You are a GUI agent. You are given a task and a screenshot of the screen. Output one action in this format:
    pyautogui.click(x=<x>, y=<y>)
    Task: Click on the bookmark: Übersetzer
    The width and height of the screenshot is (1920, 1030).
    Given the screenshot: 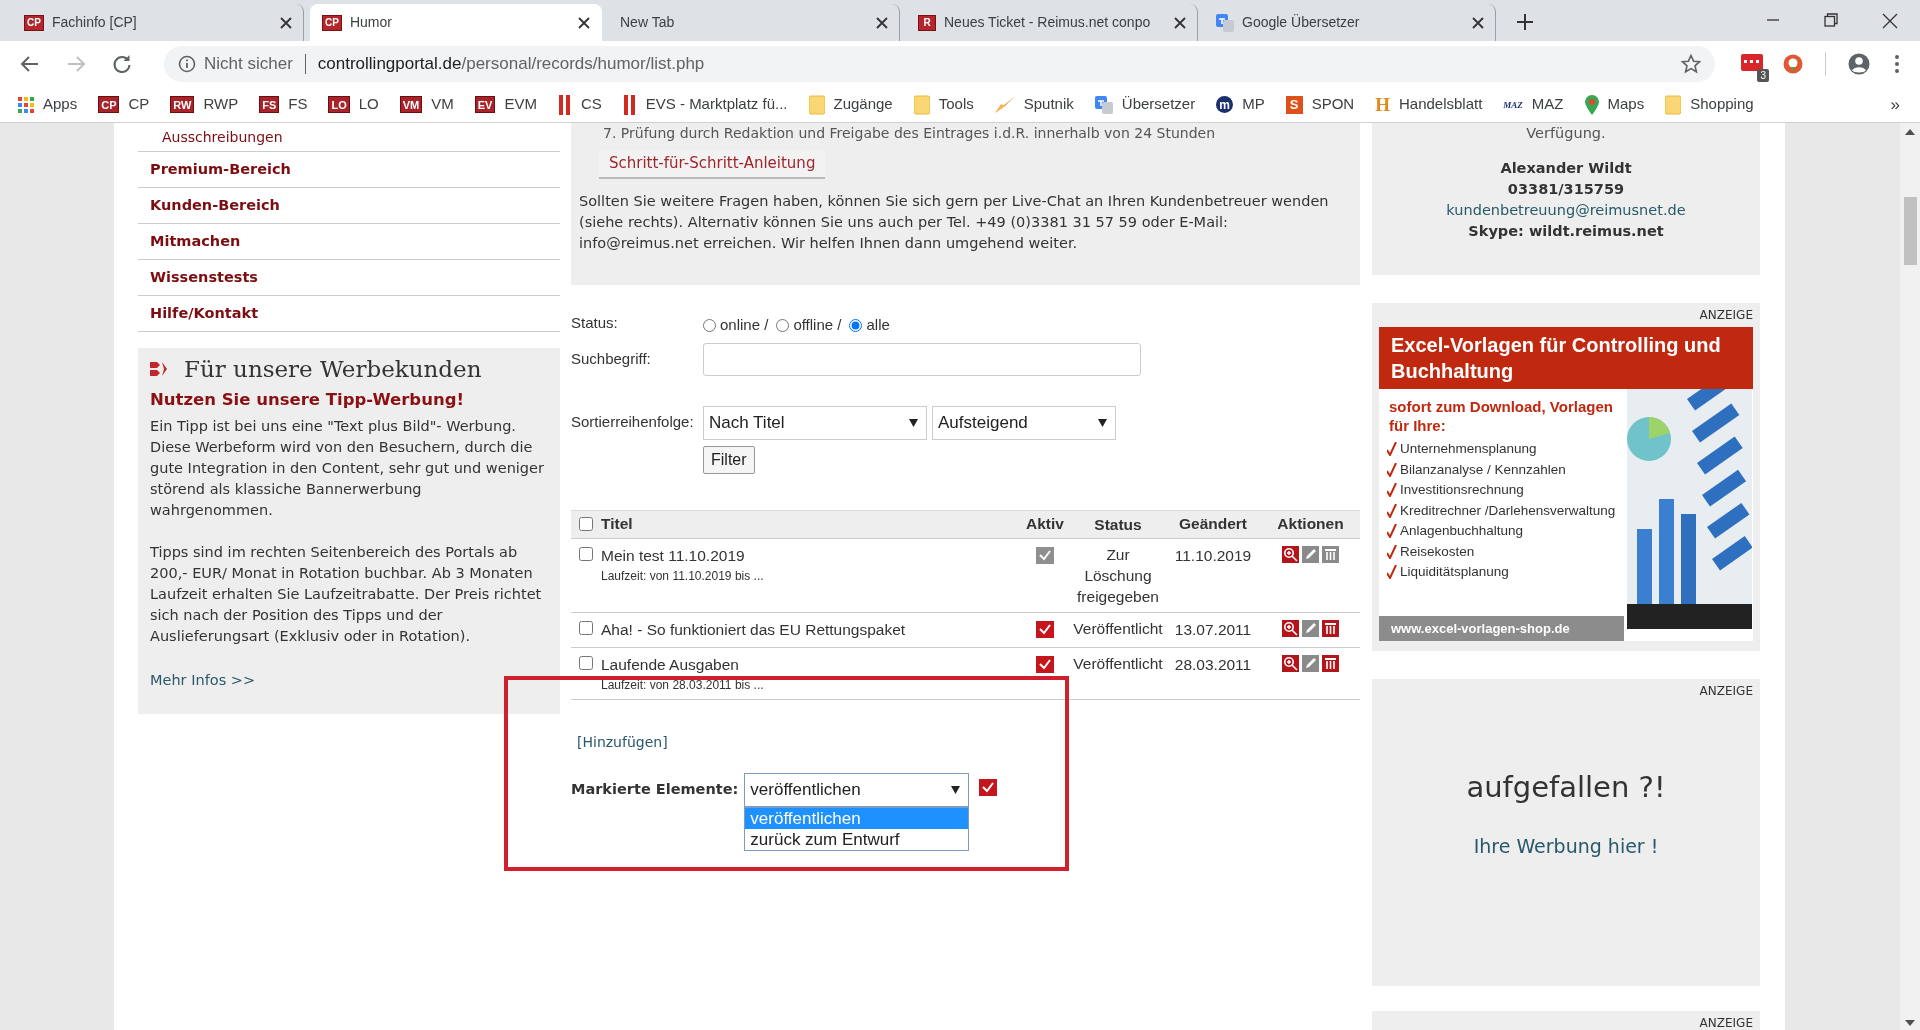 What is the action you would take?
    pyautogui.click(x=1145, y=104)
    